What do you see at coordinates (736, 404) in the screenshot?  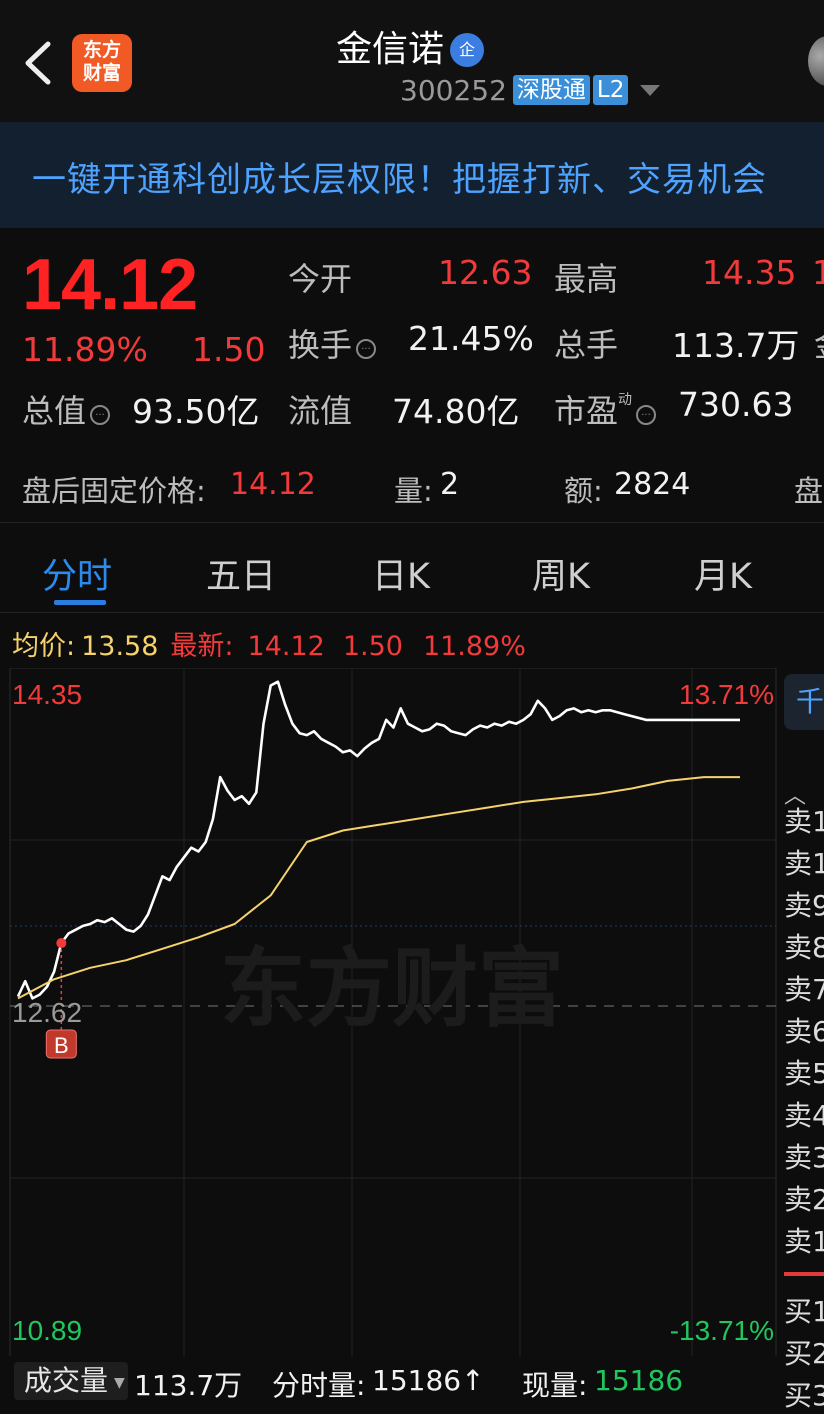 I see `pe-value: 730.63` at bounding box center [736, 404].